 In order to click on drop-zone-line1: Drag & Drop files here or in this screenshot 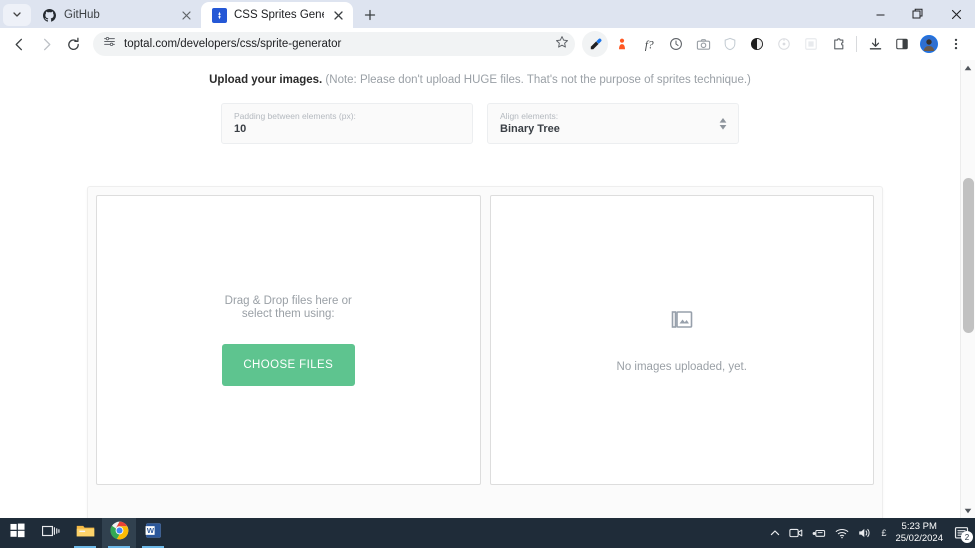, I will do `click(288, 300)`.